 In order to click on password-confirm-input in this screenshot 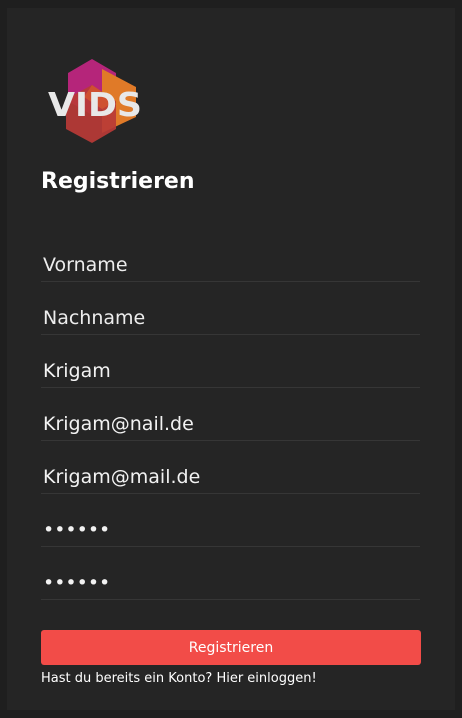, I will do `click(230, 582)`.